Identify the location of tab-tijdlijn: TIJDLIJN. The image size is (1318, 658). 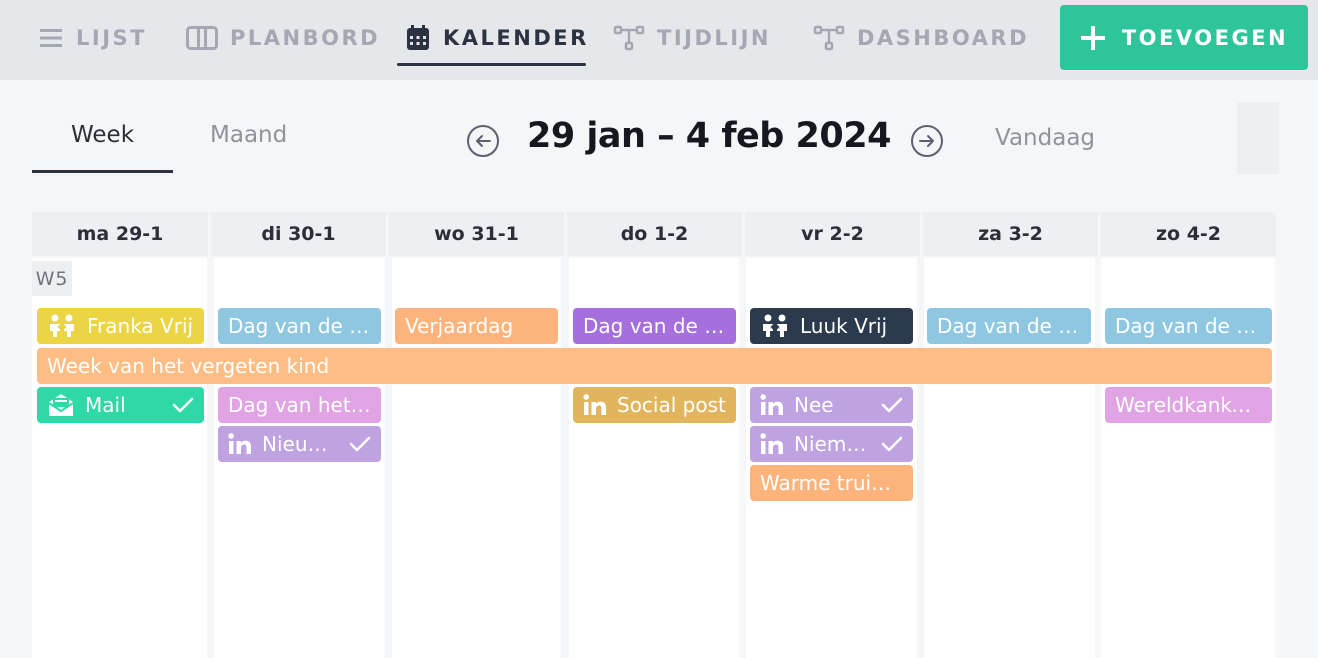
(692, 38).